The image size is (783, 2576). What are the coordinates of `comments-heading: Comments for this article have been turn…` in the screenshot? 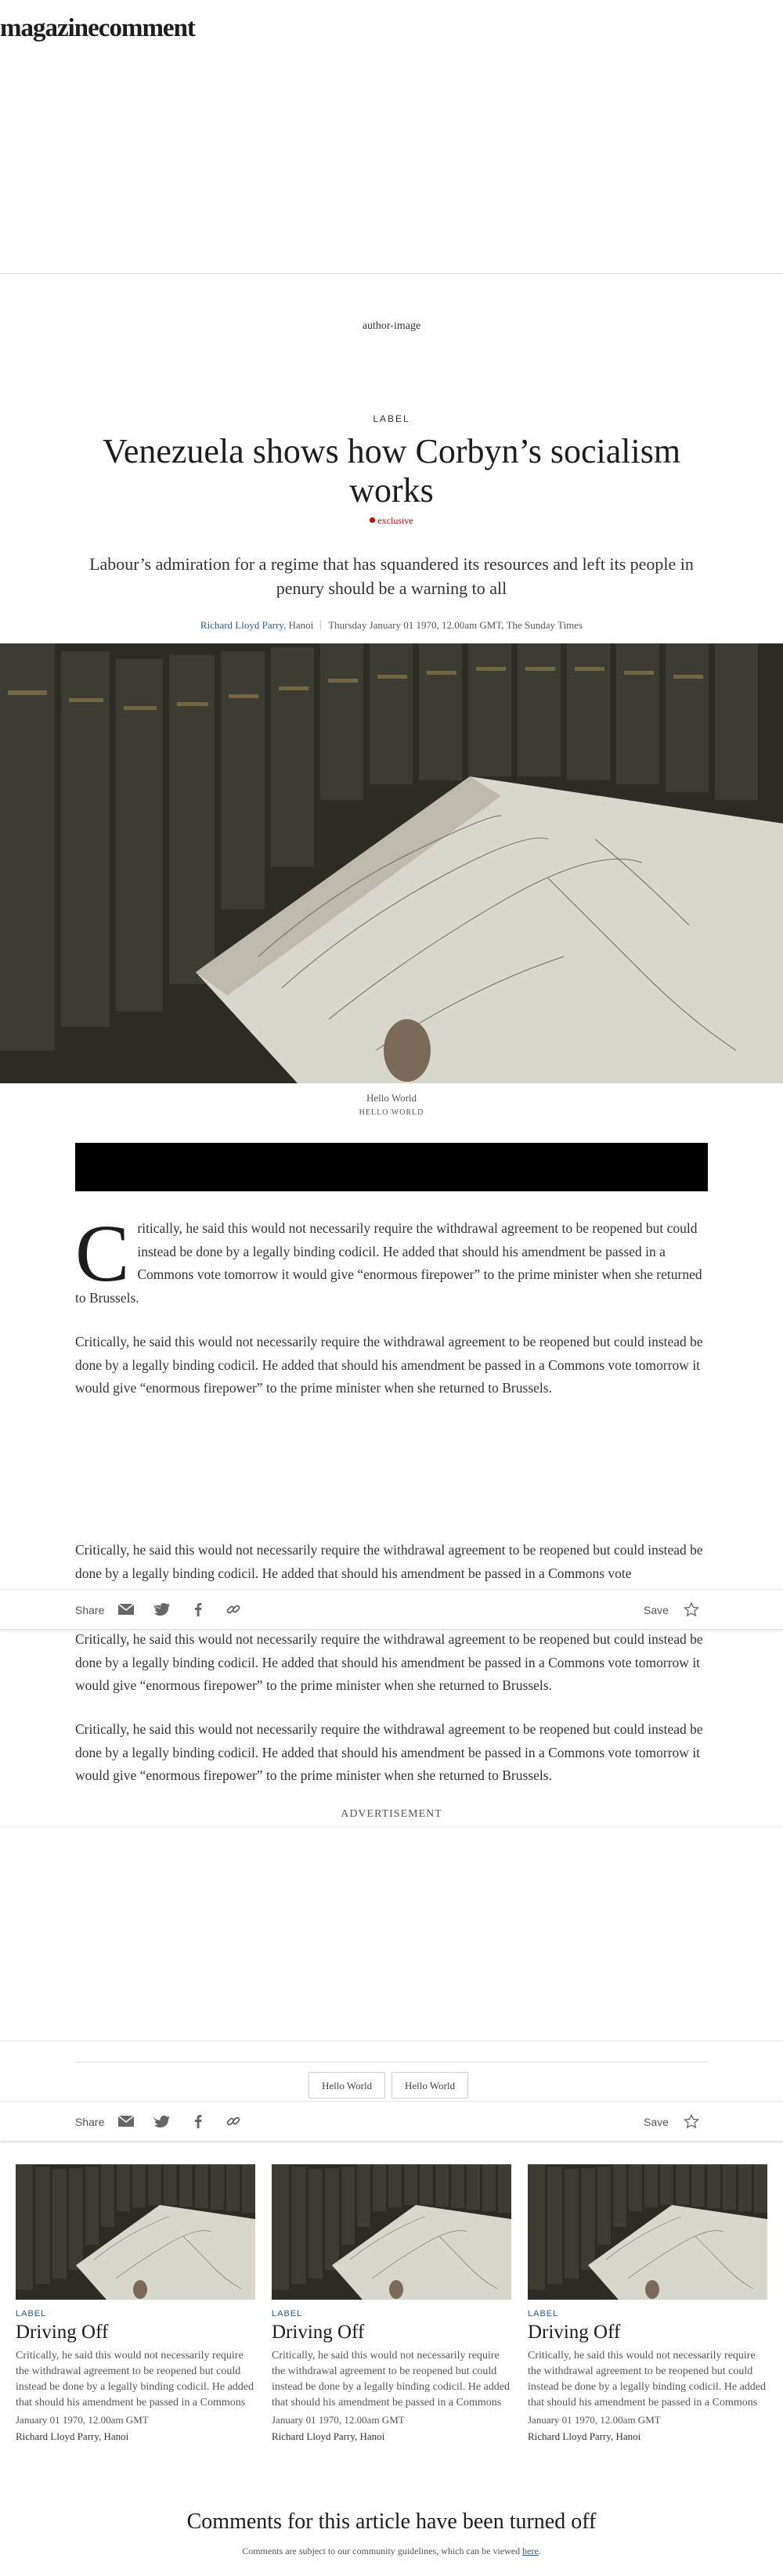 It's located at (391, 2521).